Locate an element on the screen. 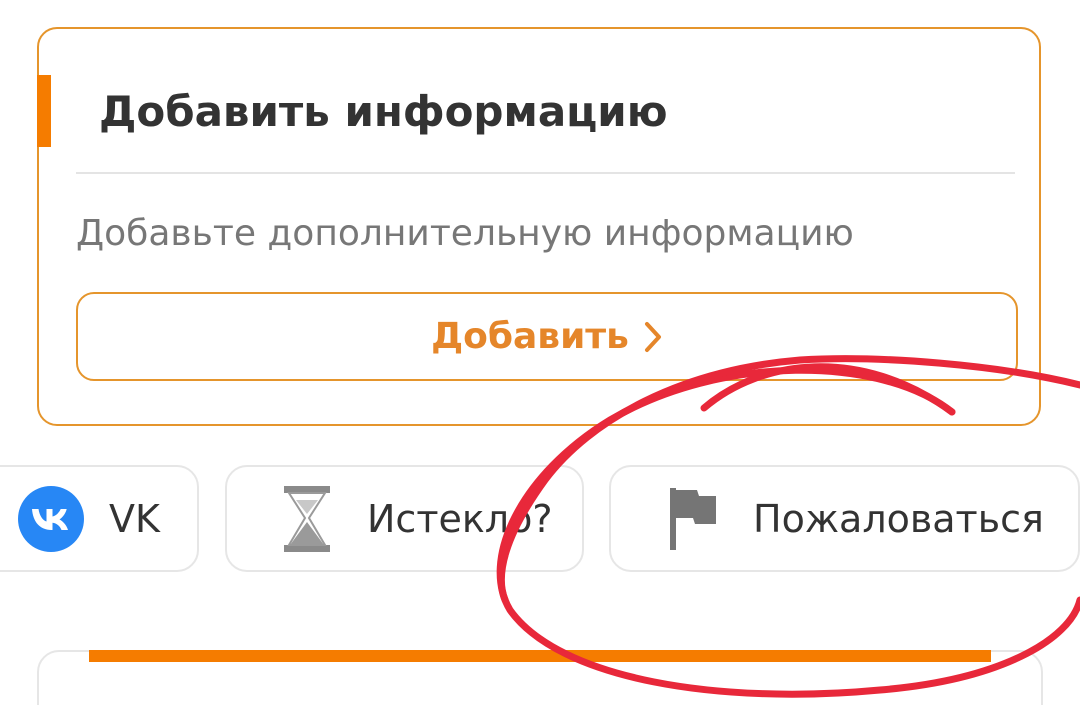 The image size is (1080, 705). report-label: Пожаловаться is located at coordinates (898, 518).